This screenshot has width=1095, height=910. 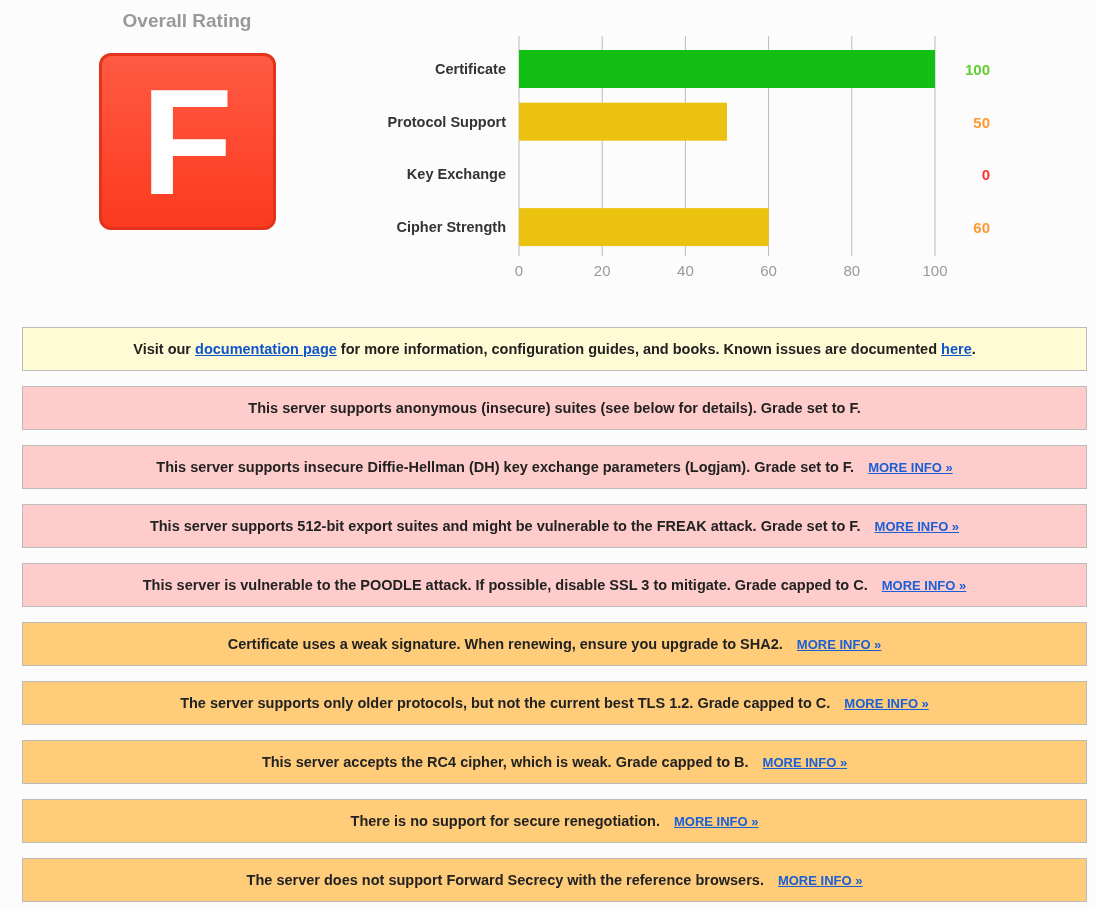 What do you see at coordinates (505, 644) in the screenshot?
I see `notice-text: Certificate uses a weak signature. When renewing, ensure you upgrade to SHA2.` at bounding box center [505, 644].